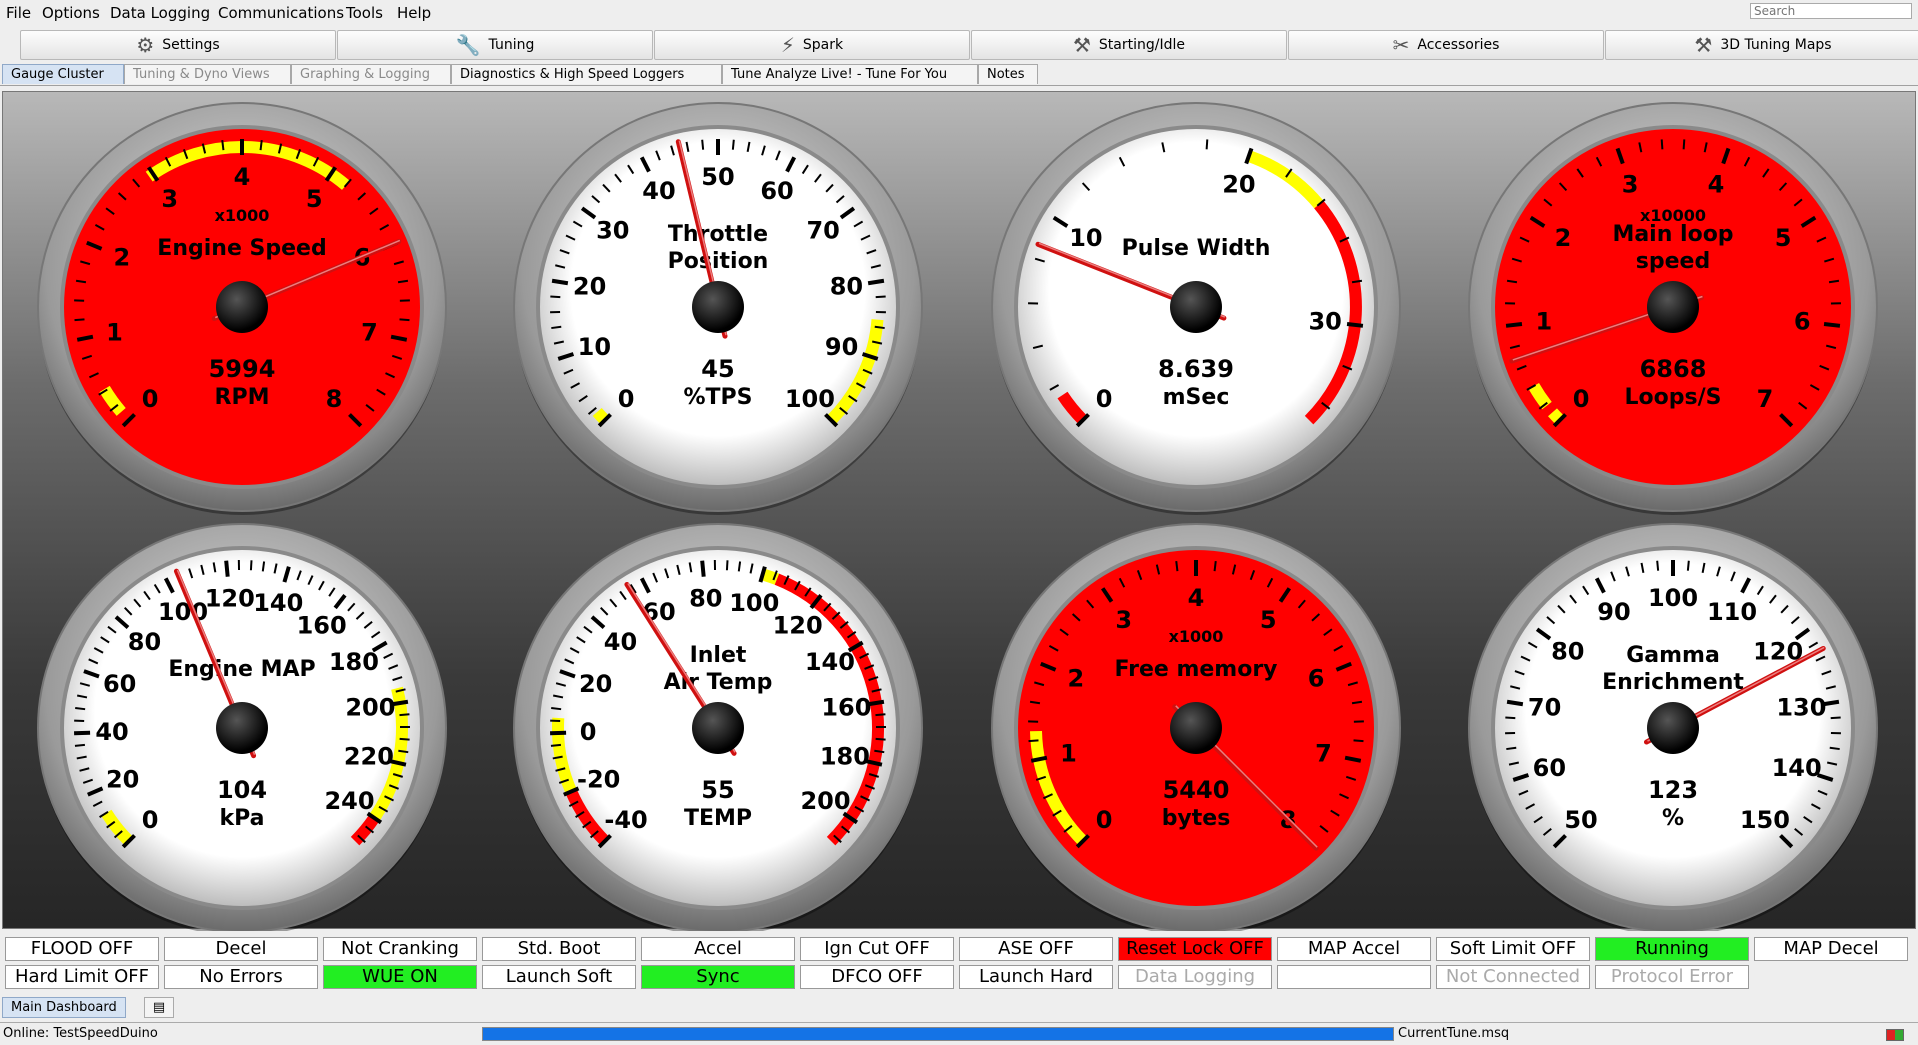 The height and width of the screenshot is (1045, 1918). Describe the element at coordinates (718, 234) in the screenshot. I see `gauge-title: Throttle` at that location.